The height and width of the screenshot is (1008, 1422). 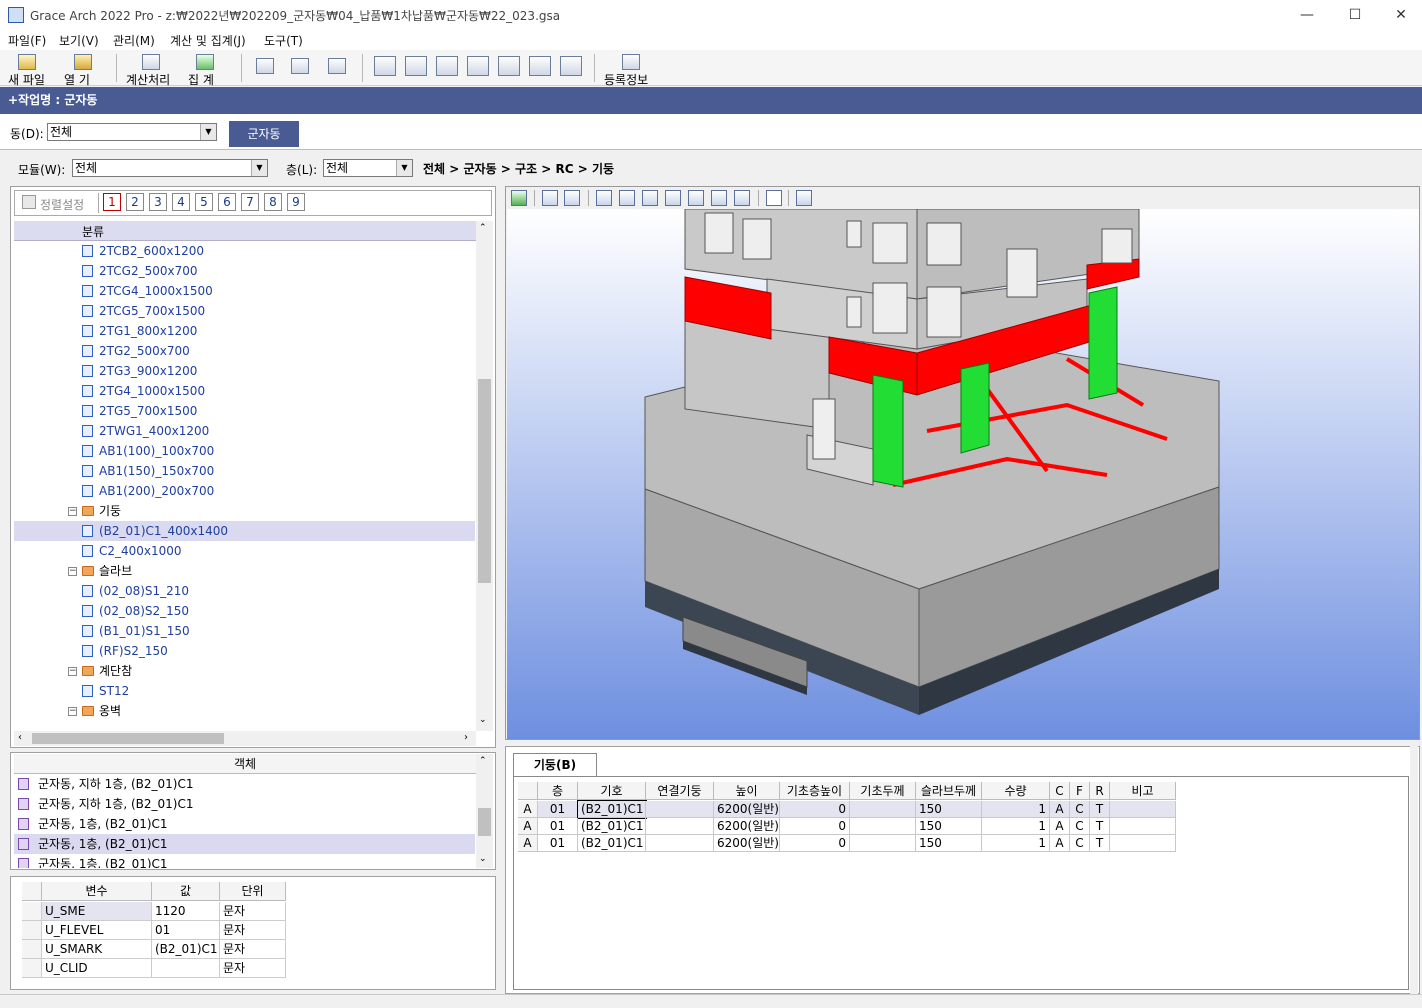 What do you see at coordinates (170, 168) in the screenshot?
I see `module-select: 전체 ▼` at bounding box center [170, 168].